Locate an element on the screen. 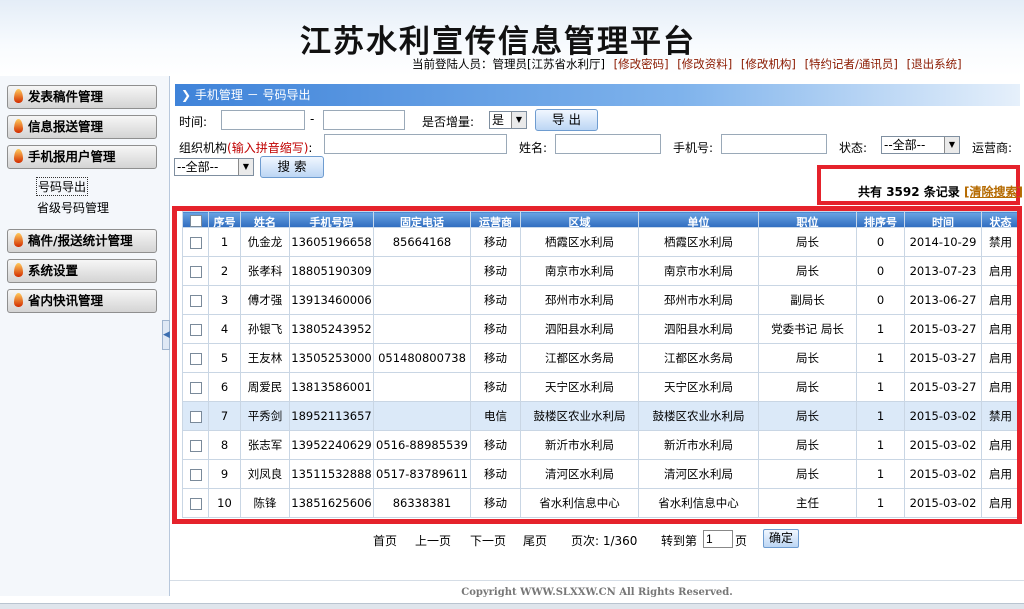 The height and width of the screenshot is (609, 1024). status-label: 状态: is located at coordinates (853, 148).